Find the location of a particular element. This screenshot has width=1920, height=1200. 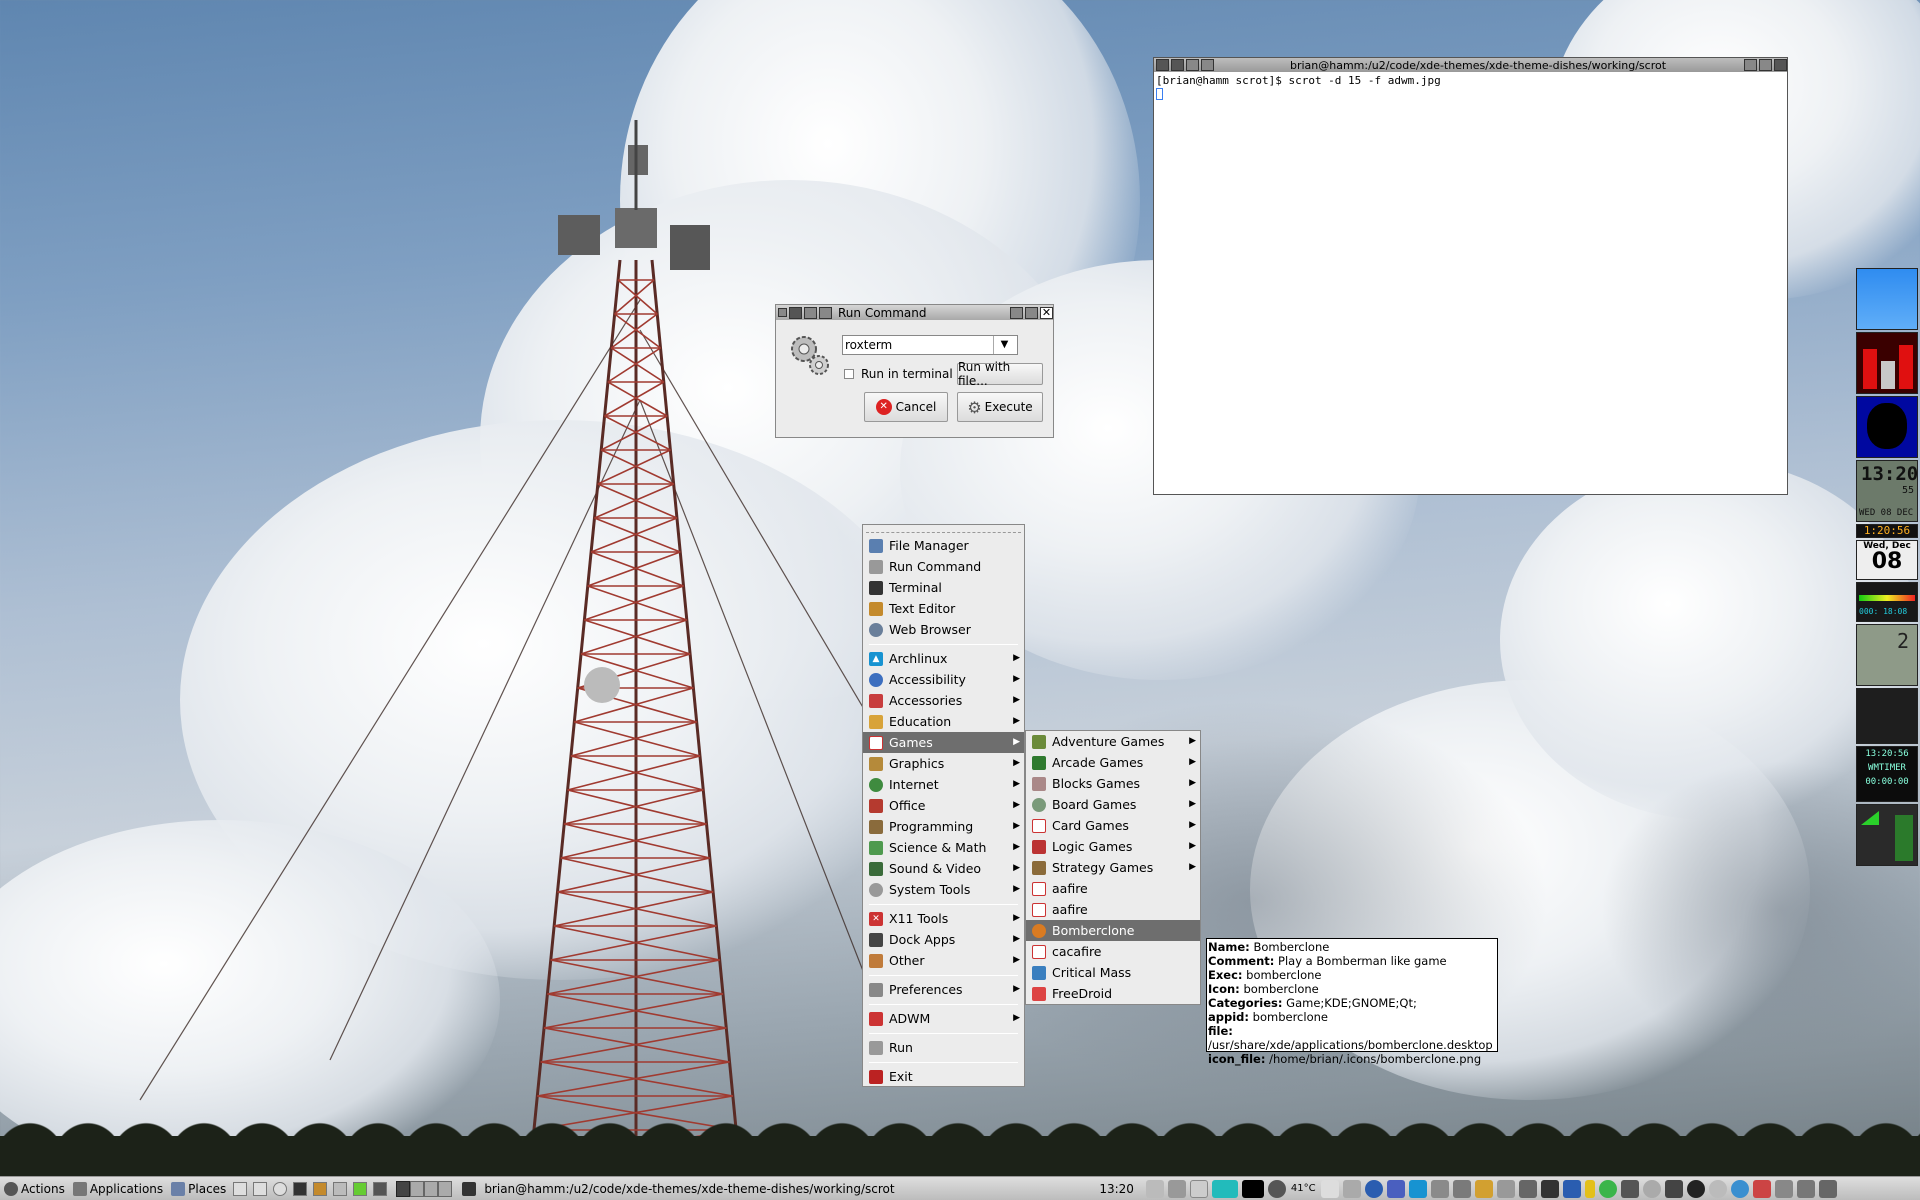

maximize-icon is located at coordinates (1765, 65).